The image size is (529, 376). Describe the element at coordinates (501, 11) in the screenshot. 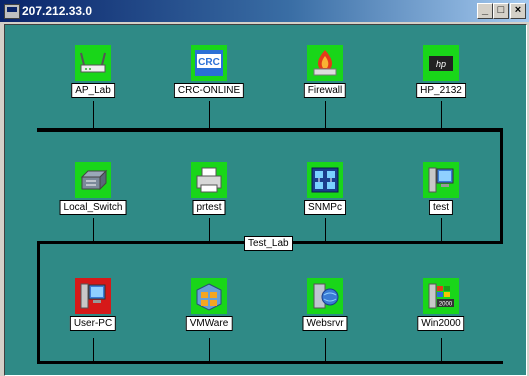

I see `maximize-button: □` at that location.